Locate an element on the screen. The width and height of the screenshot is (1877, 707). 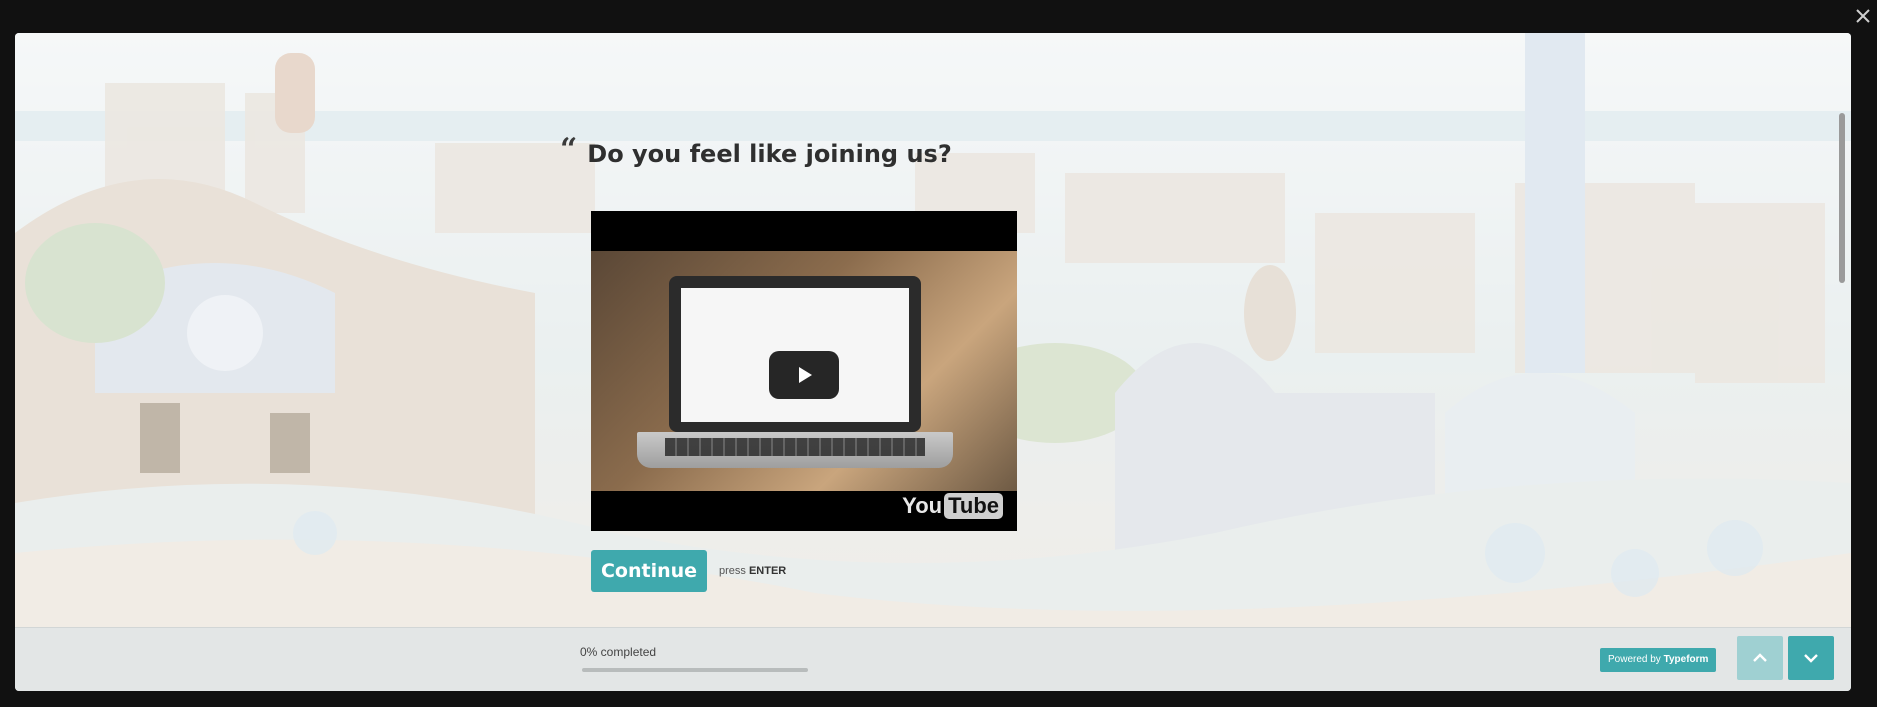
scrollbar is located at coordinates (1842, 330).